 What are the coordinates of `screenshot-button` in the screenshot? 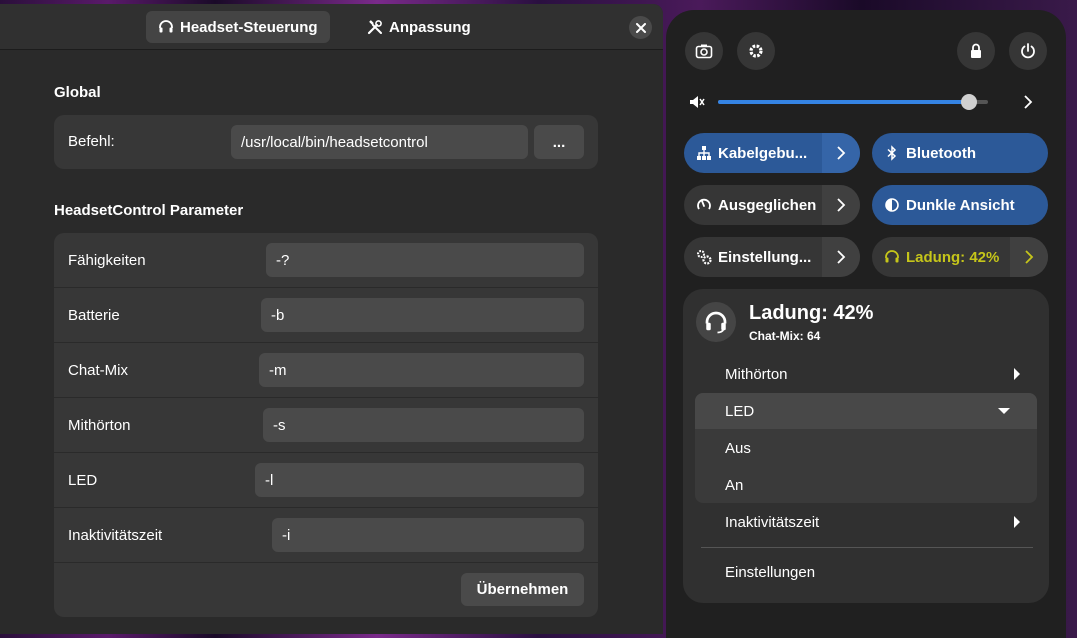 It's located at (704, 51).